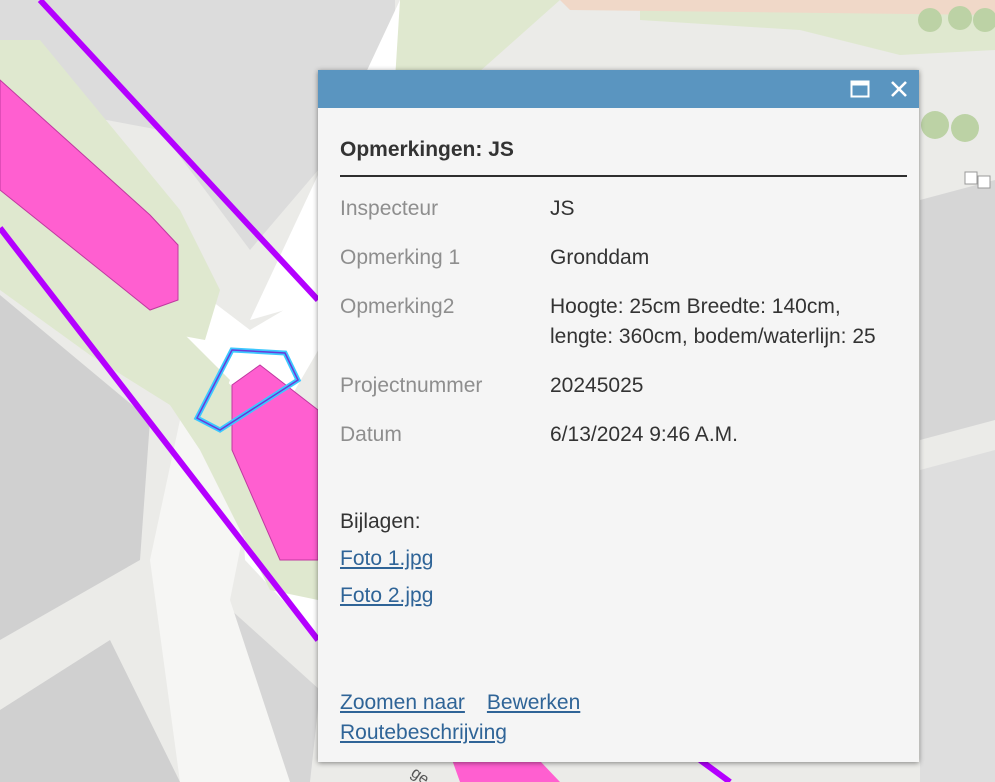 This screenshot has height=782, width=995. I want to click on popup-actions: Zoomen naar Bewerken Routebeschrijving, so click(471, 718).